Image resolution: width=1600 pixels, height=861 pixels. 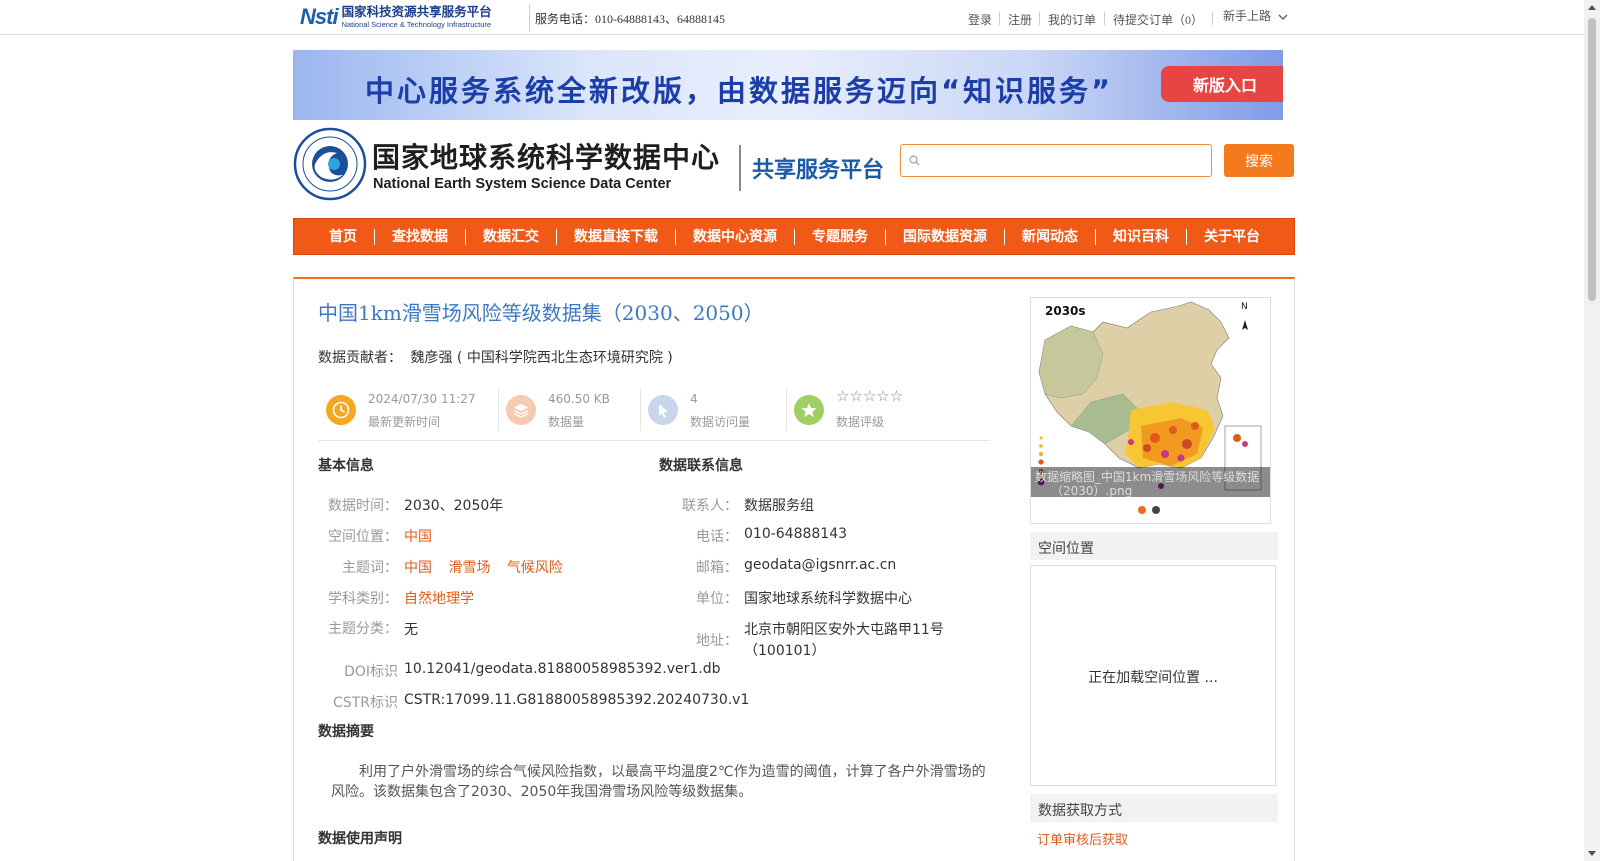 What do you see at coordinates (828, 599) in the screenshot?
I see `contact-unit-value: 国家地球系统科学数据中心` at bounding box center [828, 599].